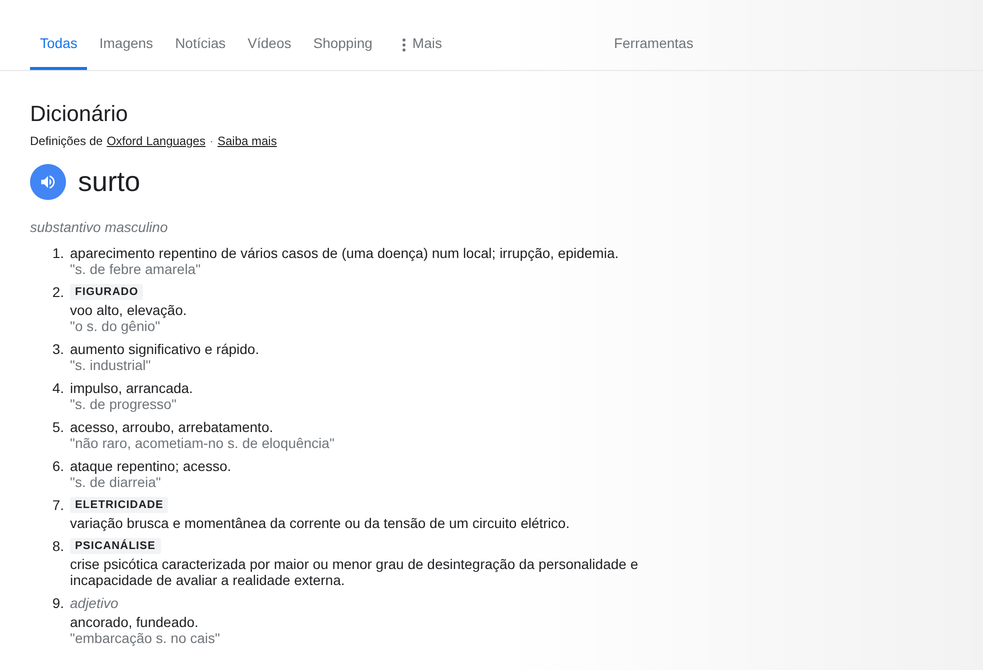 The width and height of the screenshot is (983, 670). I want to click on list-number: 5., so click(58, 428).